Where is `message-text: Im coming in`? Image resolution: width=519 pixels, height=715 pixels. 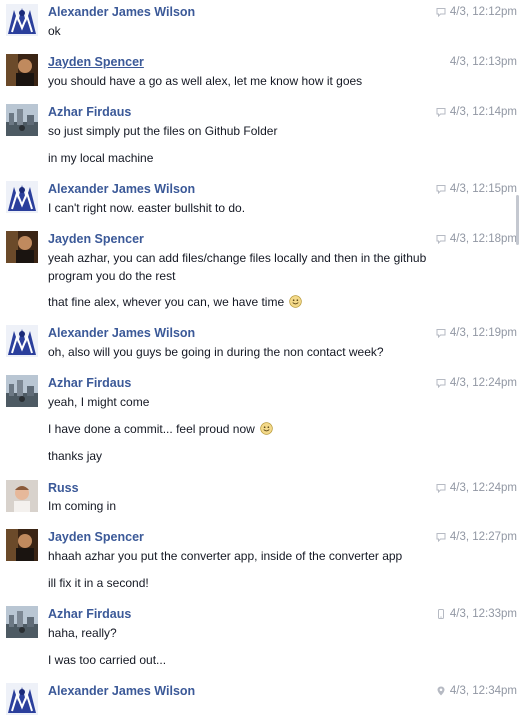 message-text: Im coming in is located at coordinates (248, 506).